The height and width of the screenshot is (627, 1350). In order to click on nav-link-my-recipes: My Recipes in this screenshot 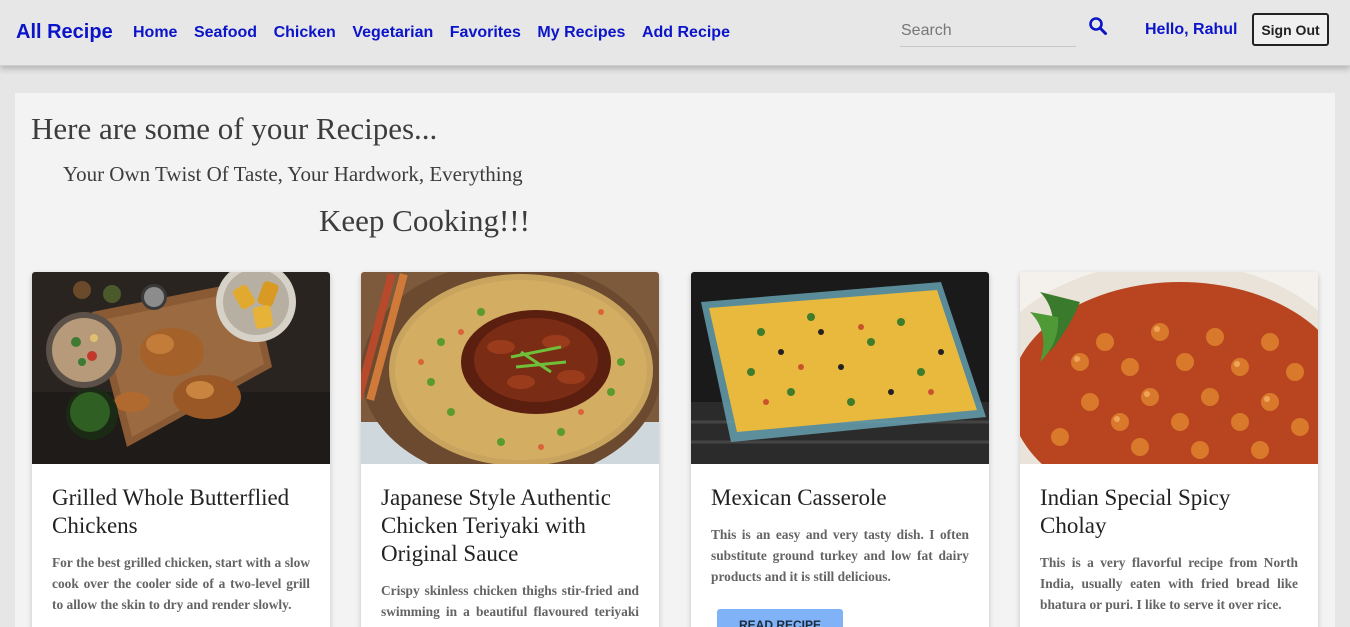, I will do `click(581, 33)`.